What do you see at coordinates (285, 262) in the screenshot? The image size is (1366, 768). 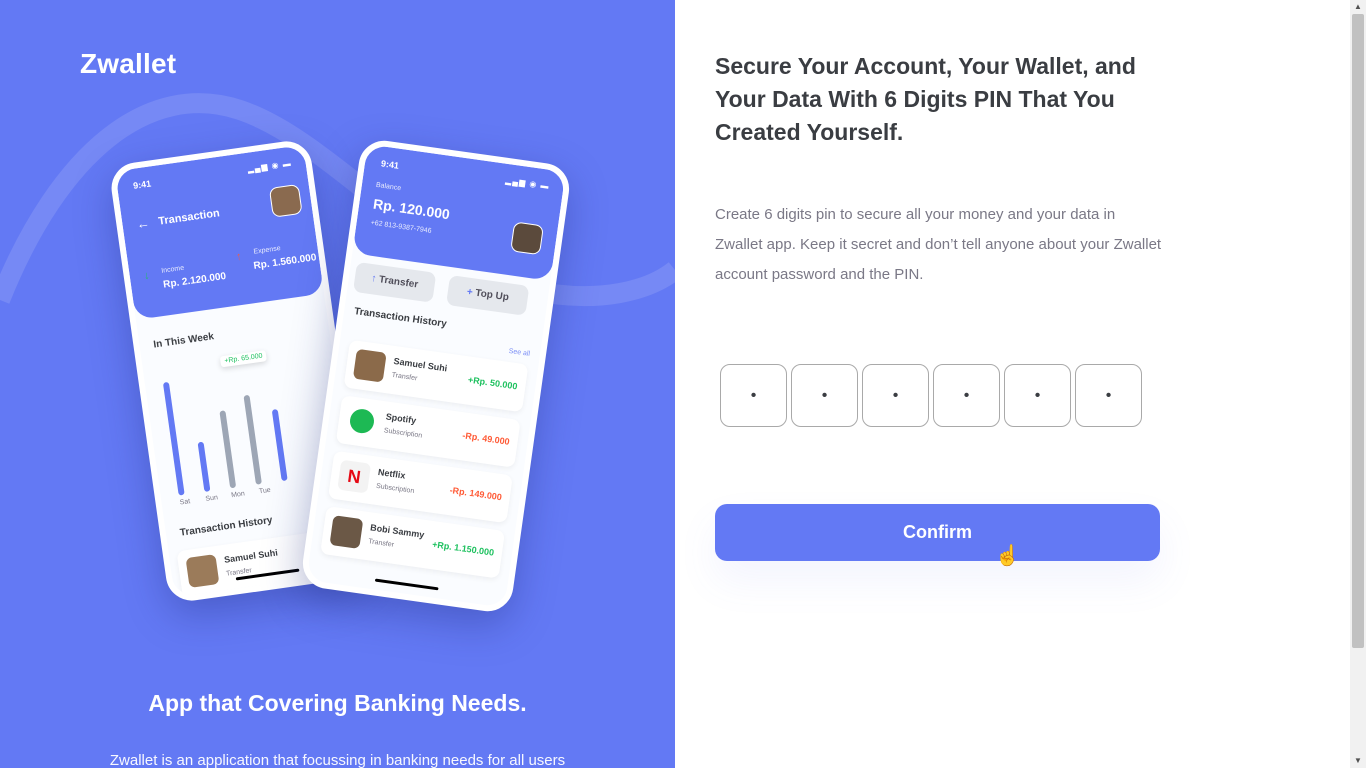 I see `expense-value: Rp. 1.560.000` at bounding box center [285, 262].